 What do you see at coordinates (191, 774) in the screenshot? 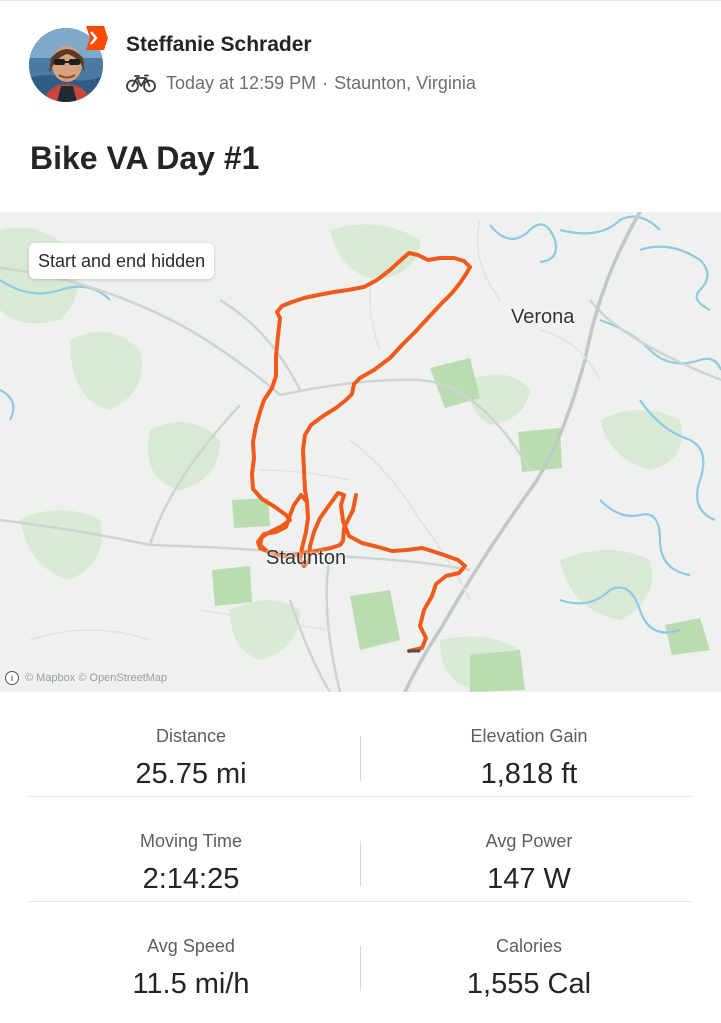
I see `stat-value: 25.75 mi` at bounding box center [191, 774].